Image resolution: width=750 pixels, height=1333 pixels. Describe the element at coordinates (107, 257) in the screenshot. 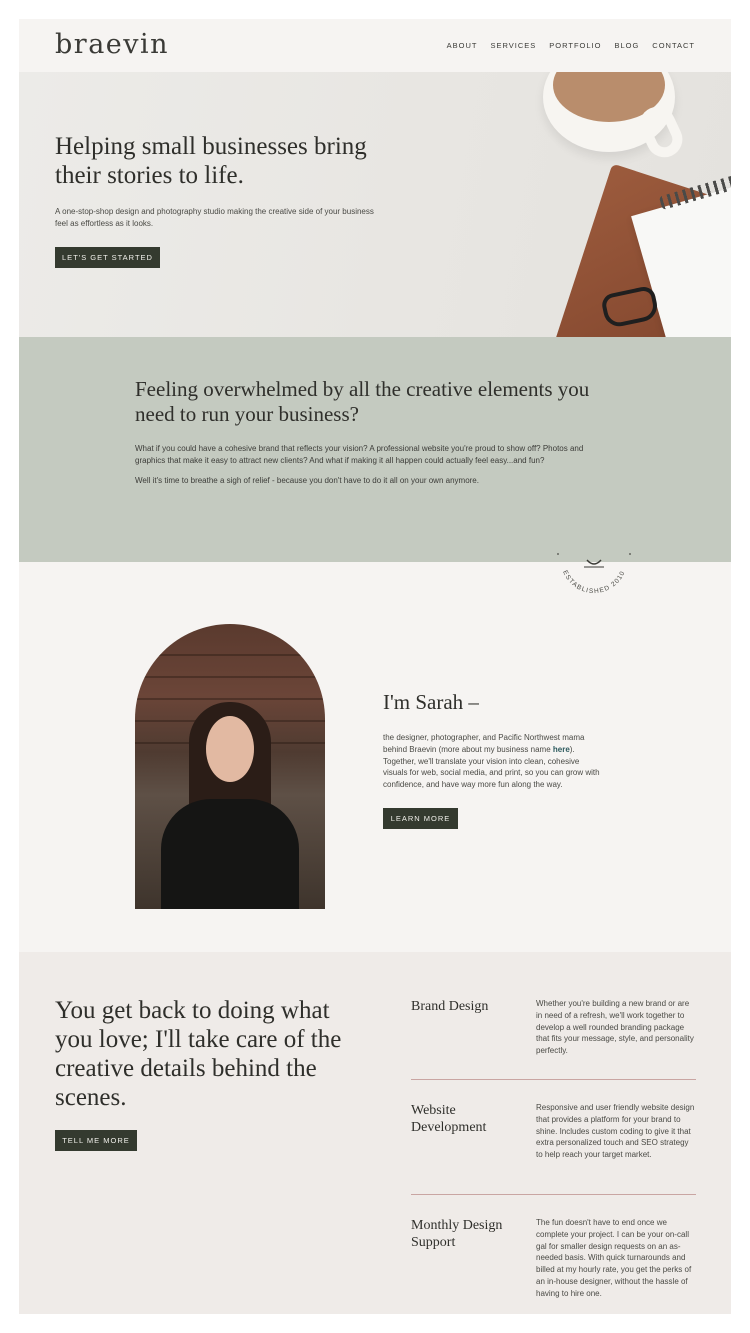

I see `get-started-button: LET'S GET STARTED` at that location.